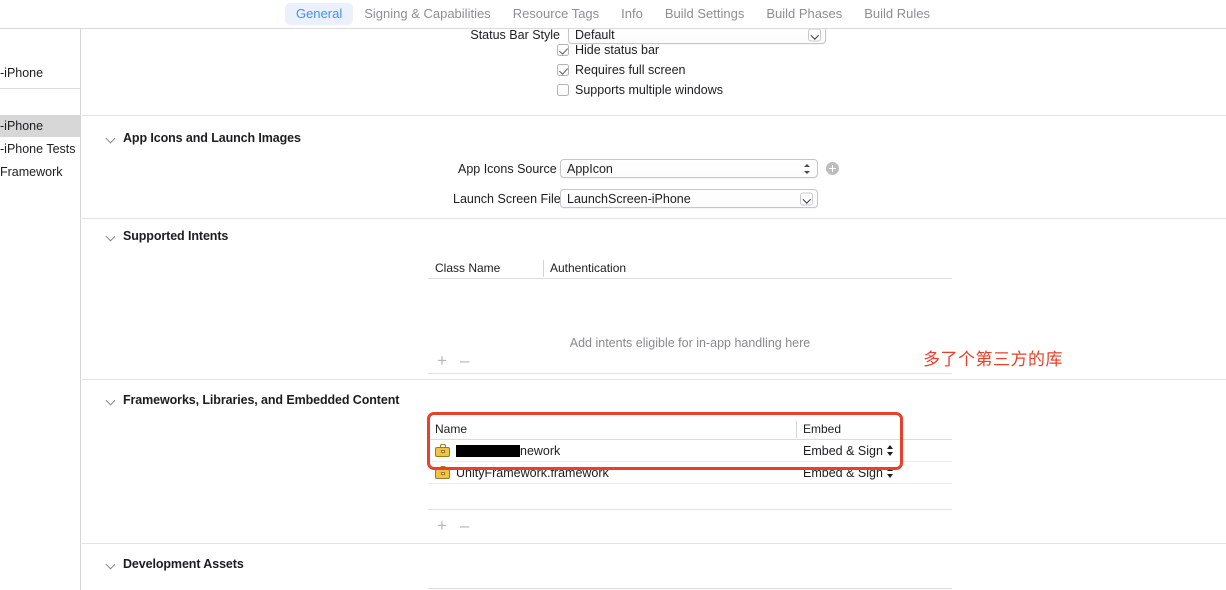 This screenshot has width=1226, height=590. What do you see at coordinates (612, 429) in the screenshot?
I see `column-header-name: Name` at bounding box center [612, 429].